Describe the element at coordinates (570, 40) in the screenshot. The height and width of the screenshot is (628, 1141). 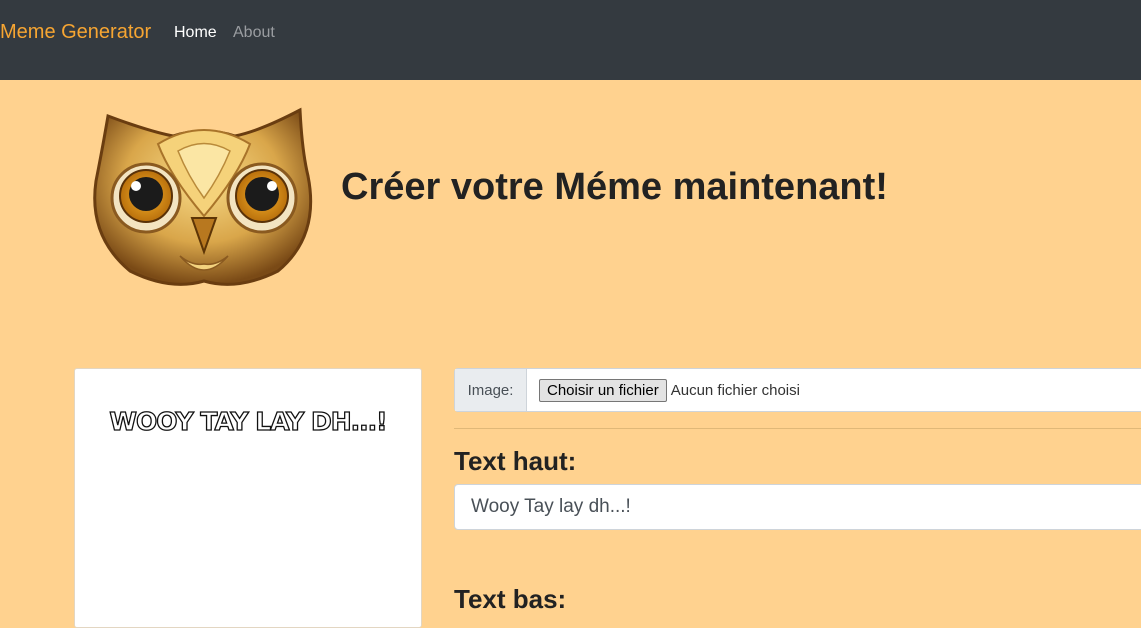
I see `navbar: Meme Generator Home About` at that location.